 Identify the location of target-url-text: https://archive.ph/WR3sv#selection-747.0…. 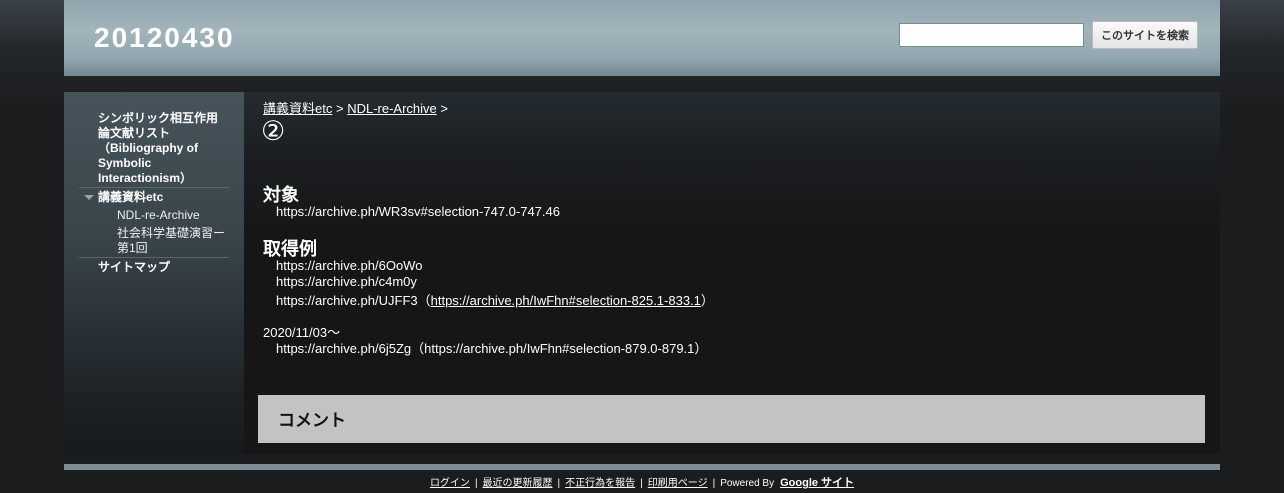
(418, 211).